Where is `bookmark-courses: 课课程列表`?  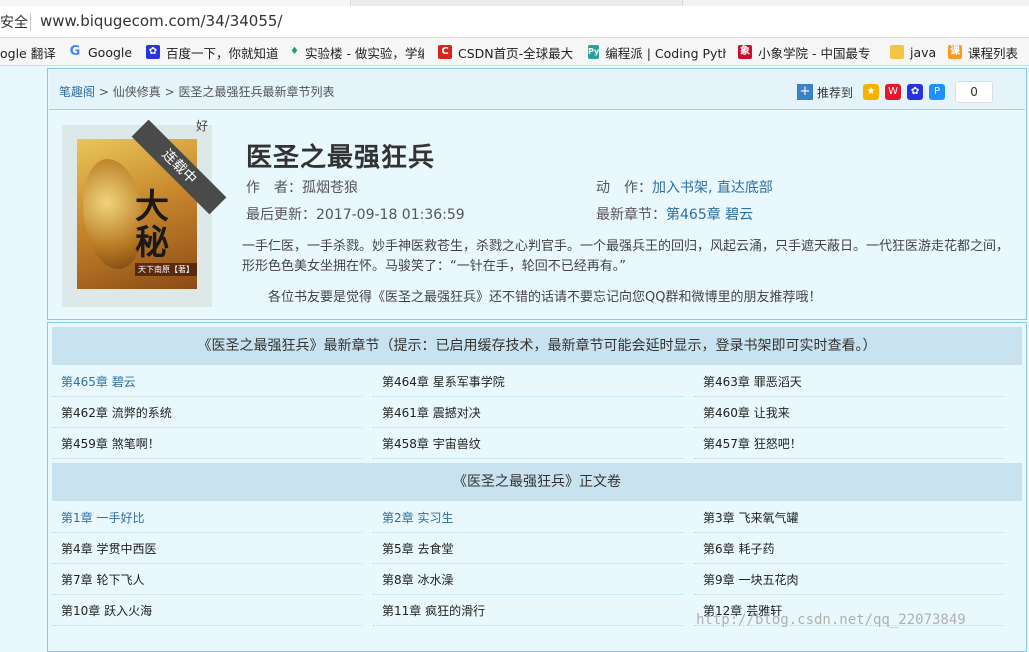 bookmark-courses: 课课程列表 is located at coordinates (988, 52).